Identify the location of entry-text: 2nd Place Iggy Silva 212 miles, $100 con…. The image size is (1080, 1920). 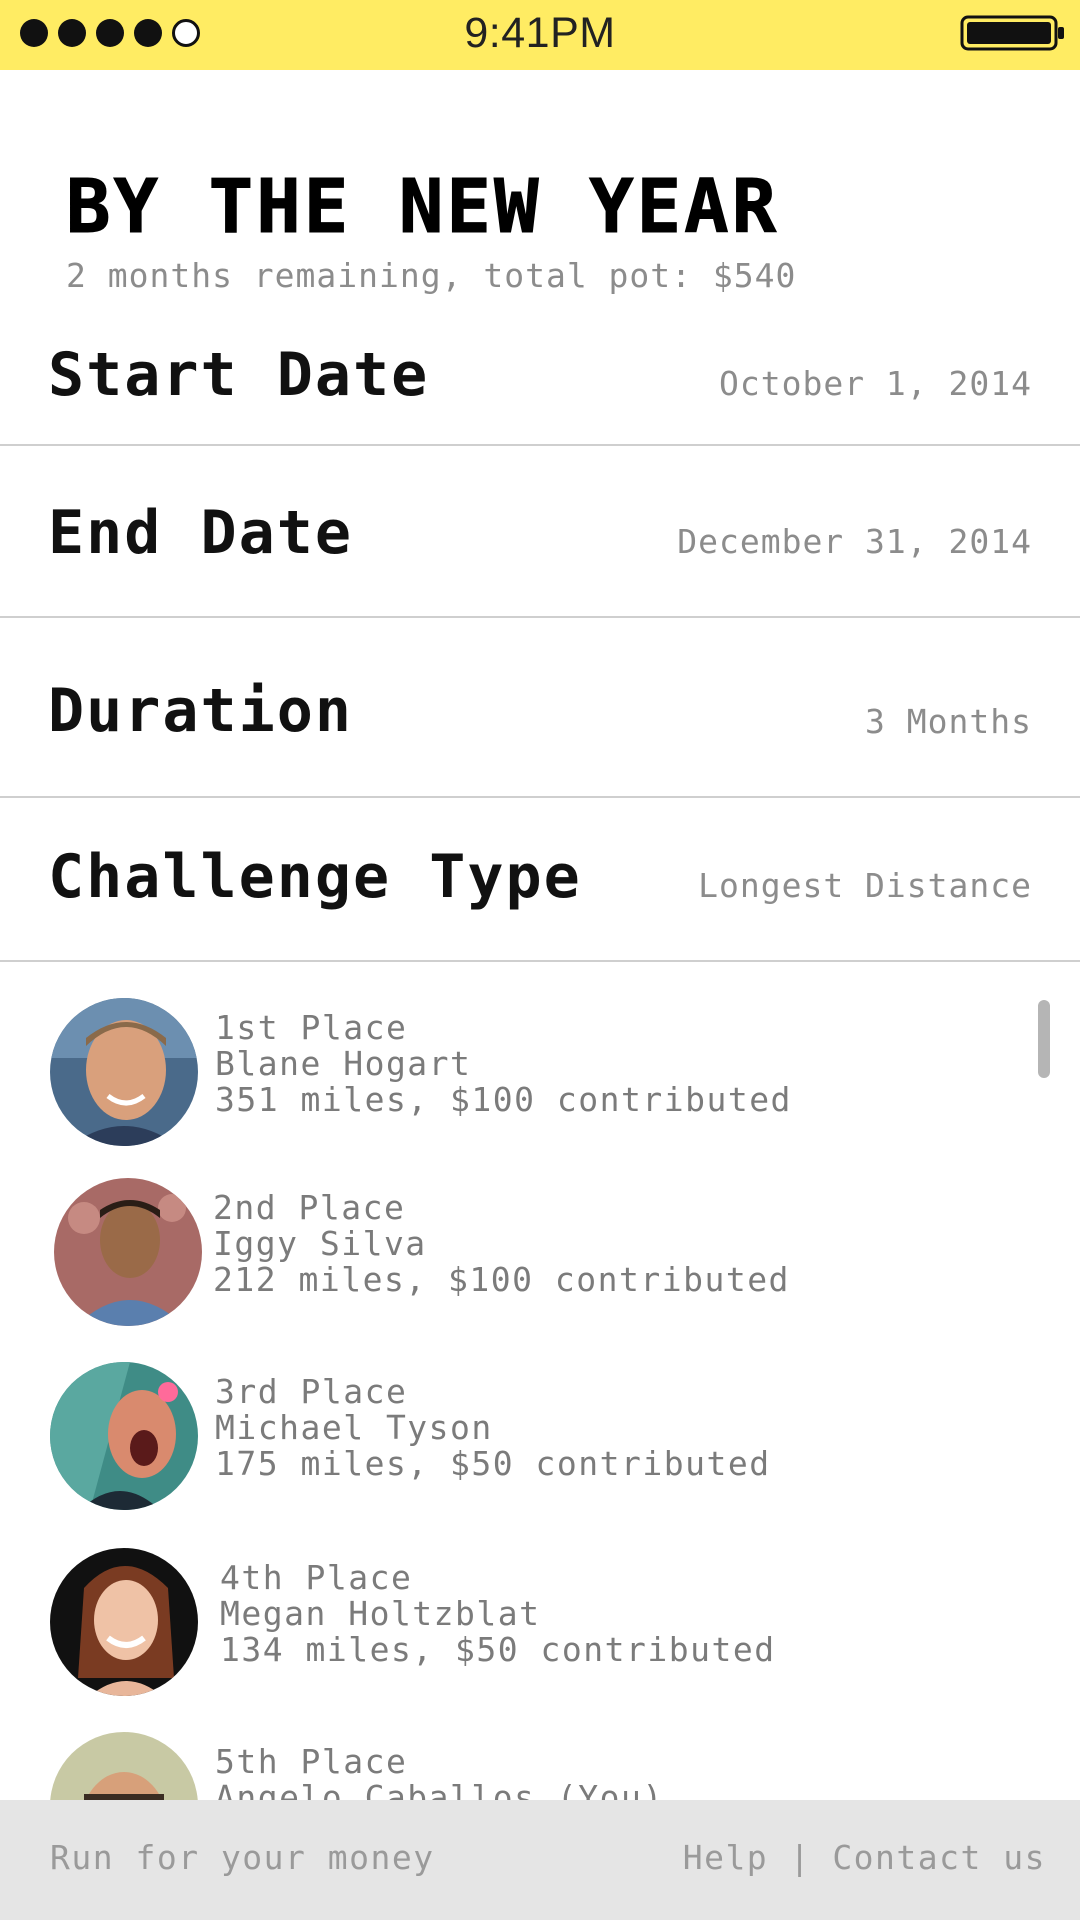
(501, 1244).